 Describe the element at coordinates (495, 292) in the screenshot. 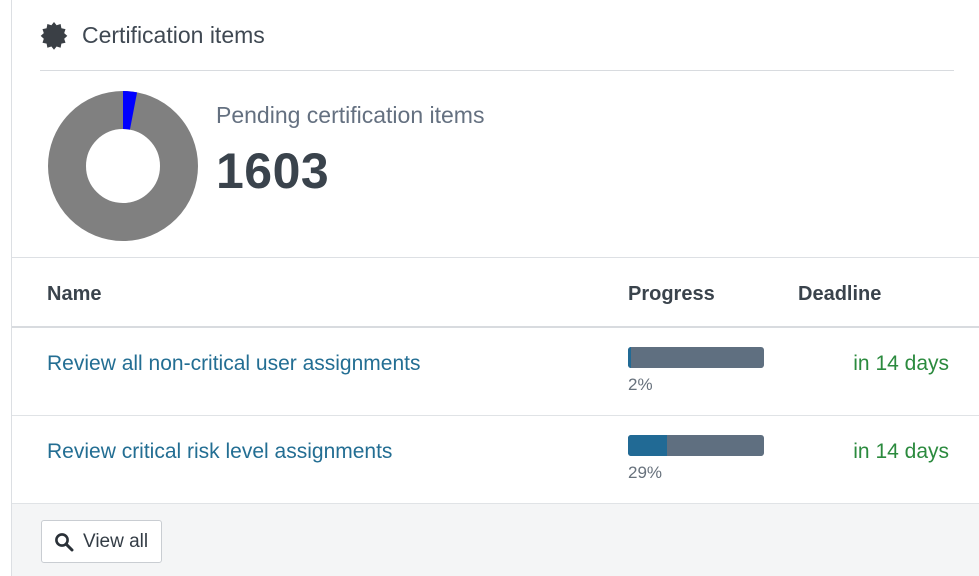

I see `table-header: Name Progress Deadline` at that location.